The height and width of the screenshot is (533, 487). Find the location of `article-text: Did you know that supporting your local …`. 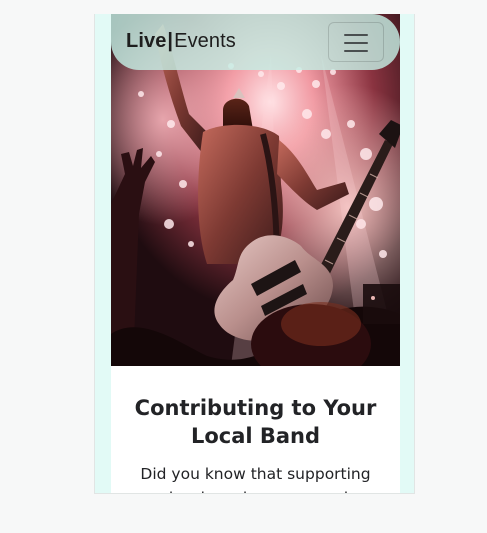

article-text: Did you know that supporting your local … is located at coordinates (255, 479).